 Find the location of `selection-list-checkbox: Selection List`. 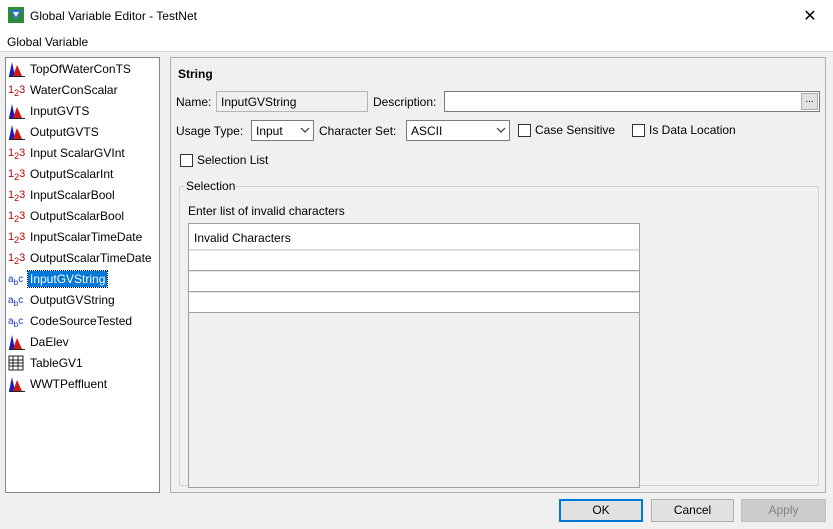

selection-list-checkbox: Selection List is located at coordinates (224, 160).